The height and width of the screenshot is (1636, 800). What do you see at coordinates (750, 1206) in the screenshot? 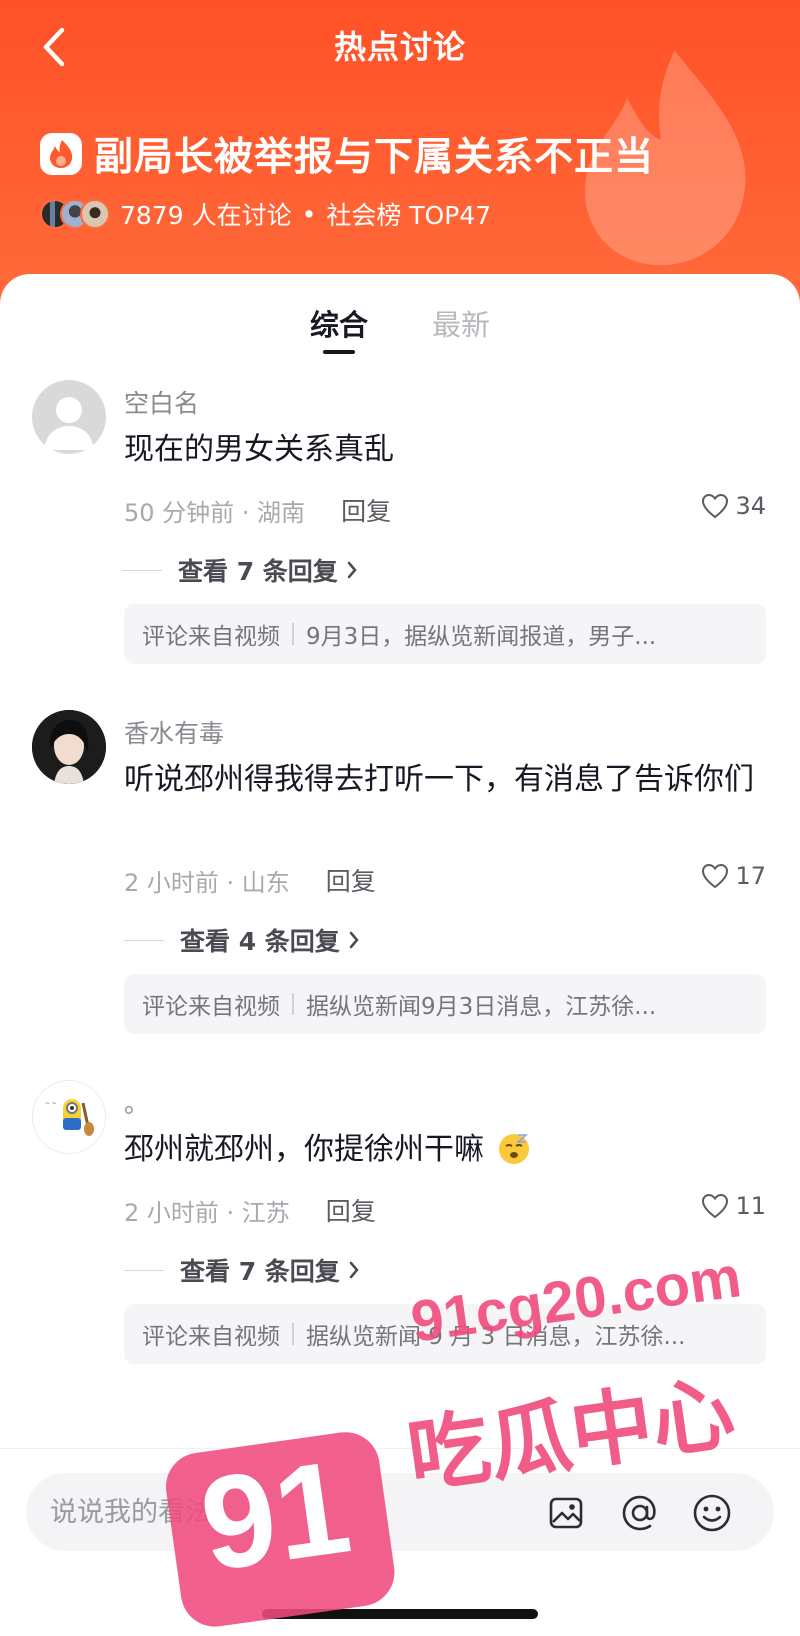
I see `like-count: 11` at bounding box center [750, 1206].